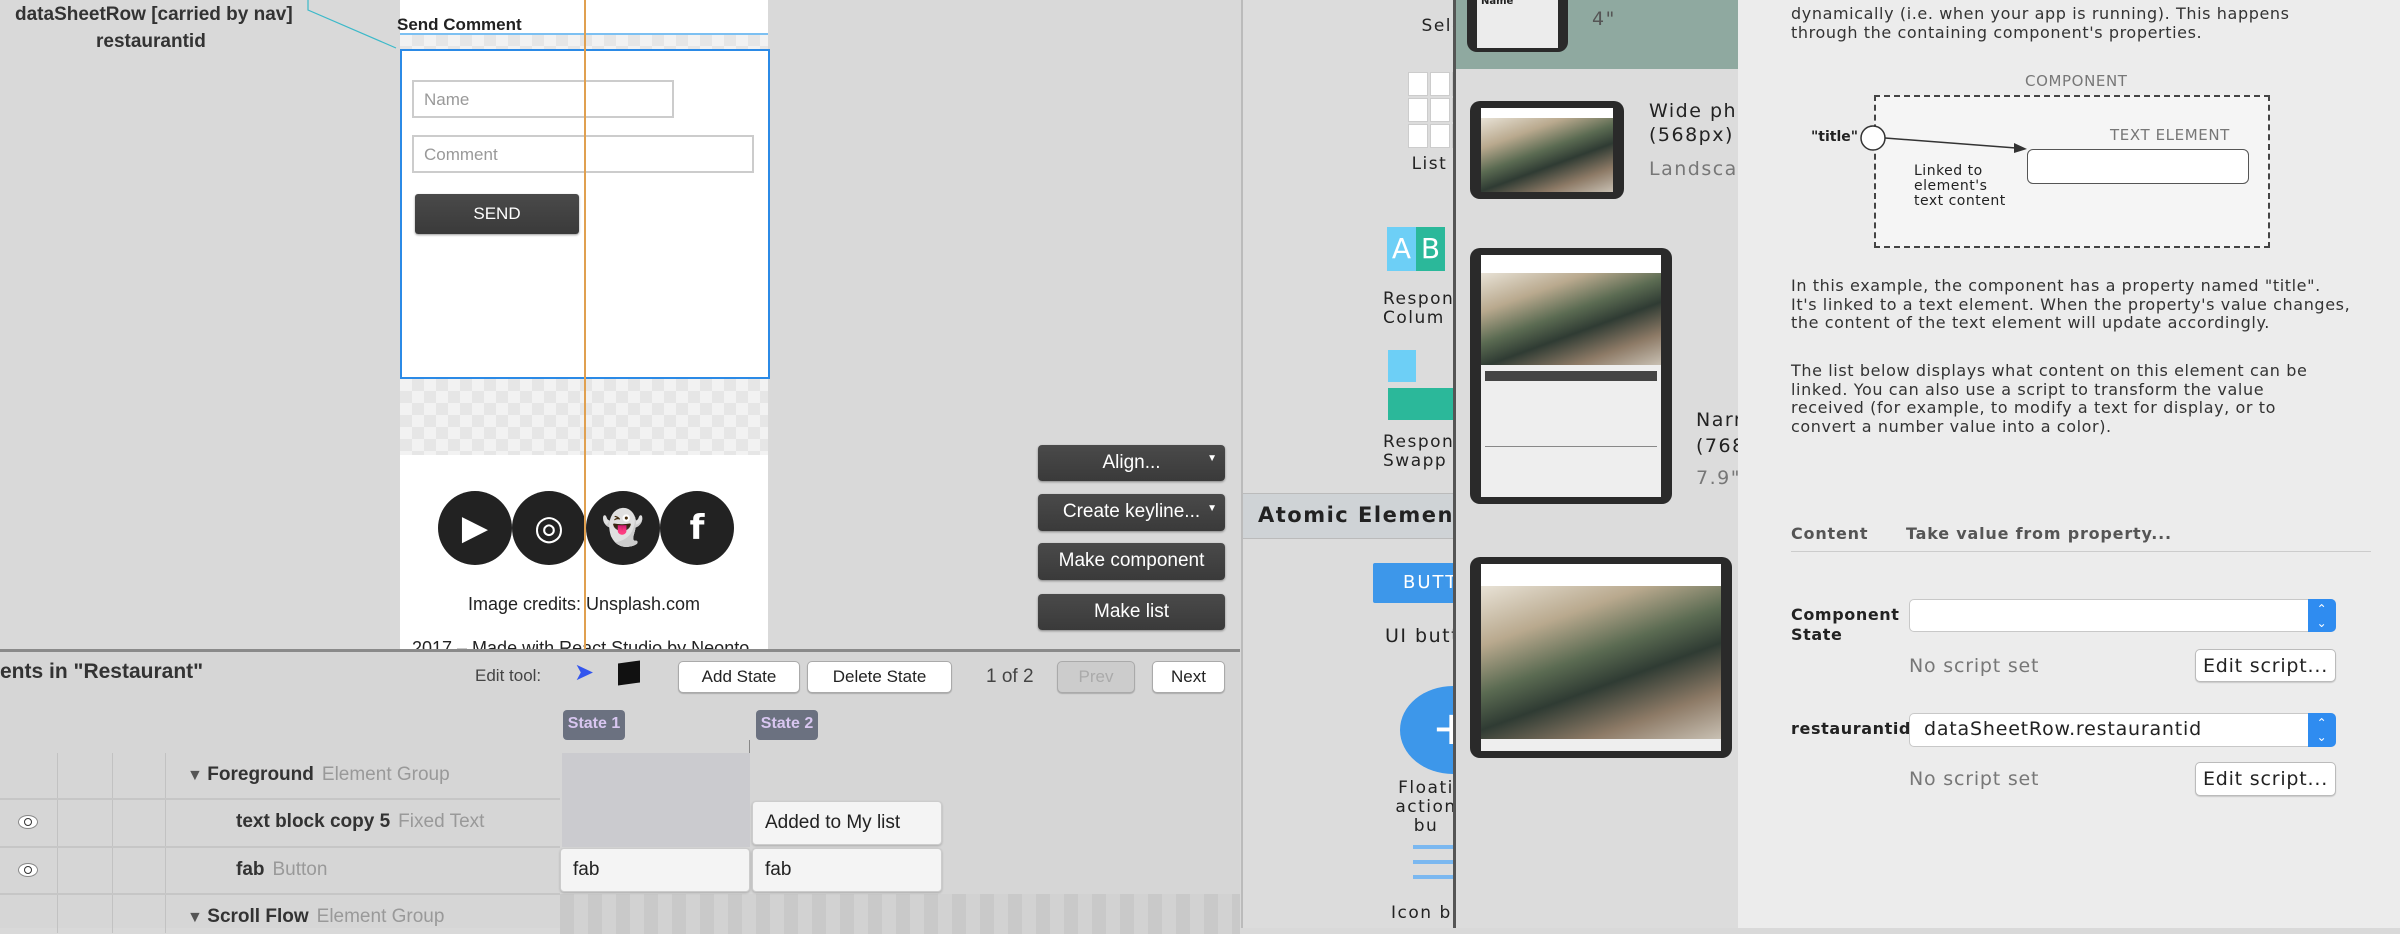  What do you see at coordinates (1601, 657) in the screenshot?
I see `device-preview-tablet-landscape` at bounding box center [1601, 657].